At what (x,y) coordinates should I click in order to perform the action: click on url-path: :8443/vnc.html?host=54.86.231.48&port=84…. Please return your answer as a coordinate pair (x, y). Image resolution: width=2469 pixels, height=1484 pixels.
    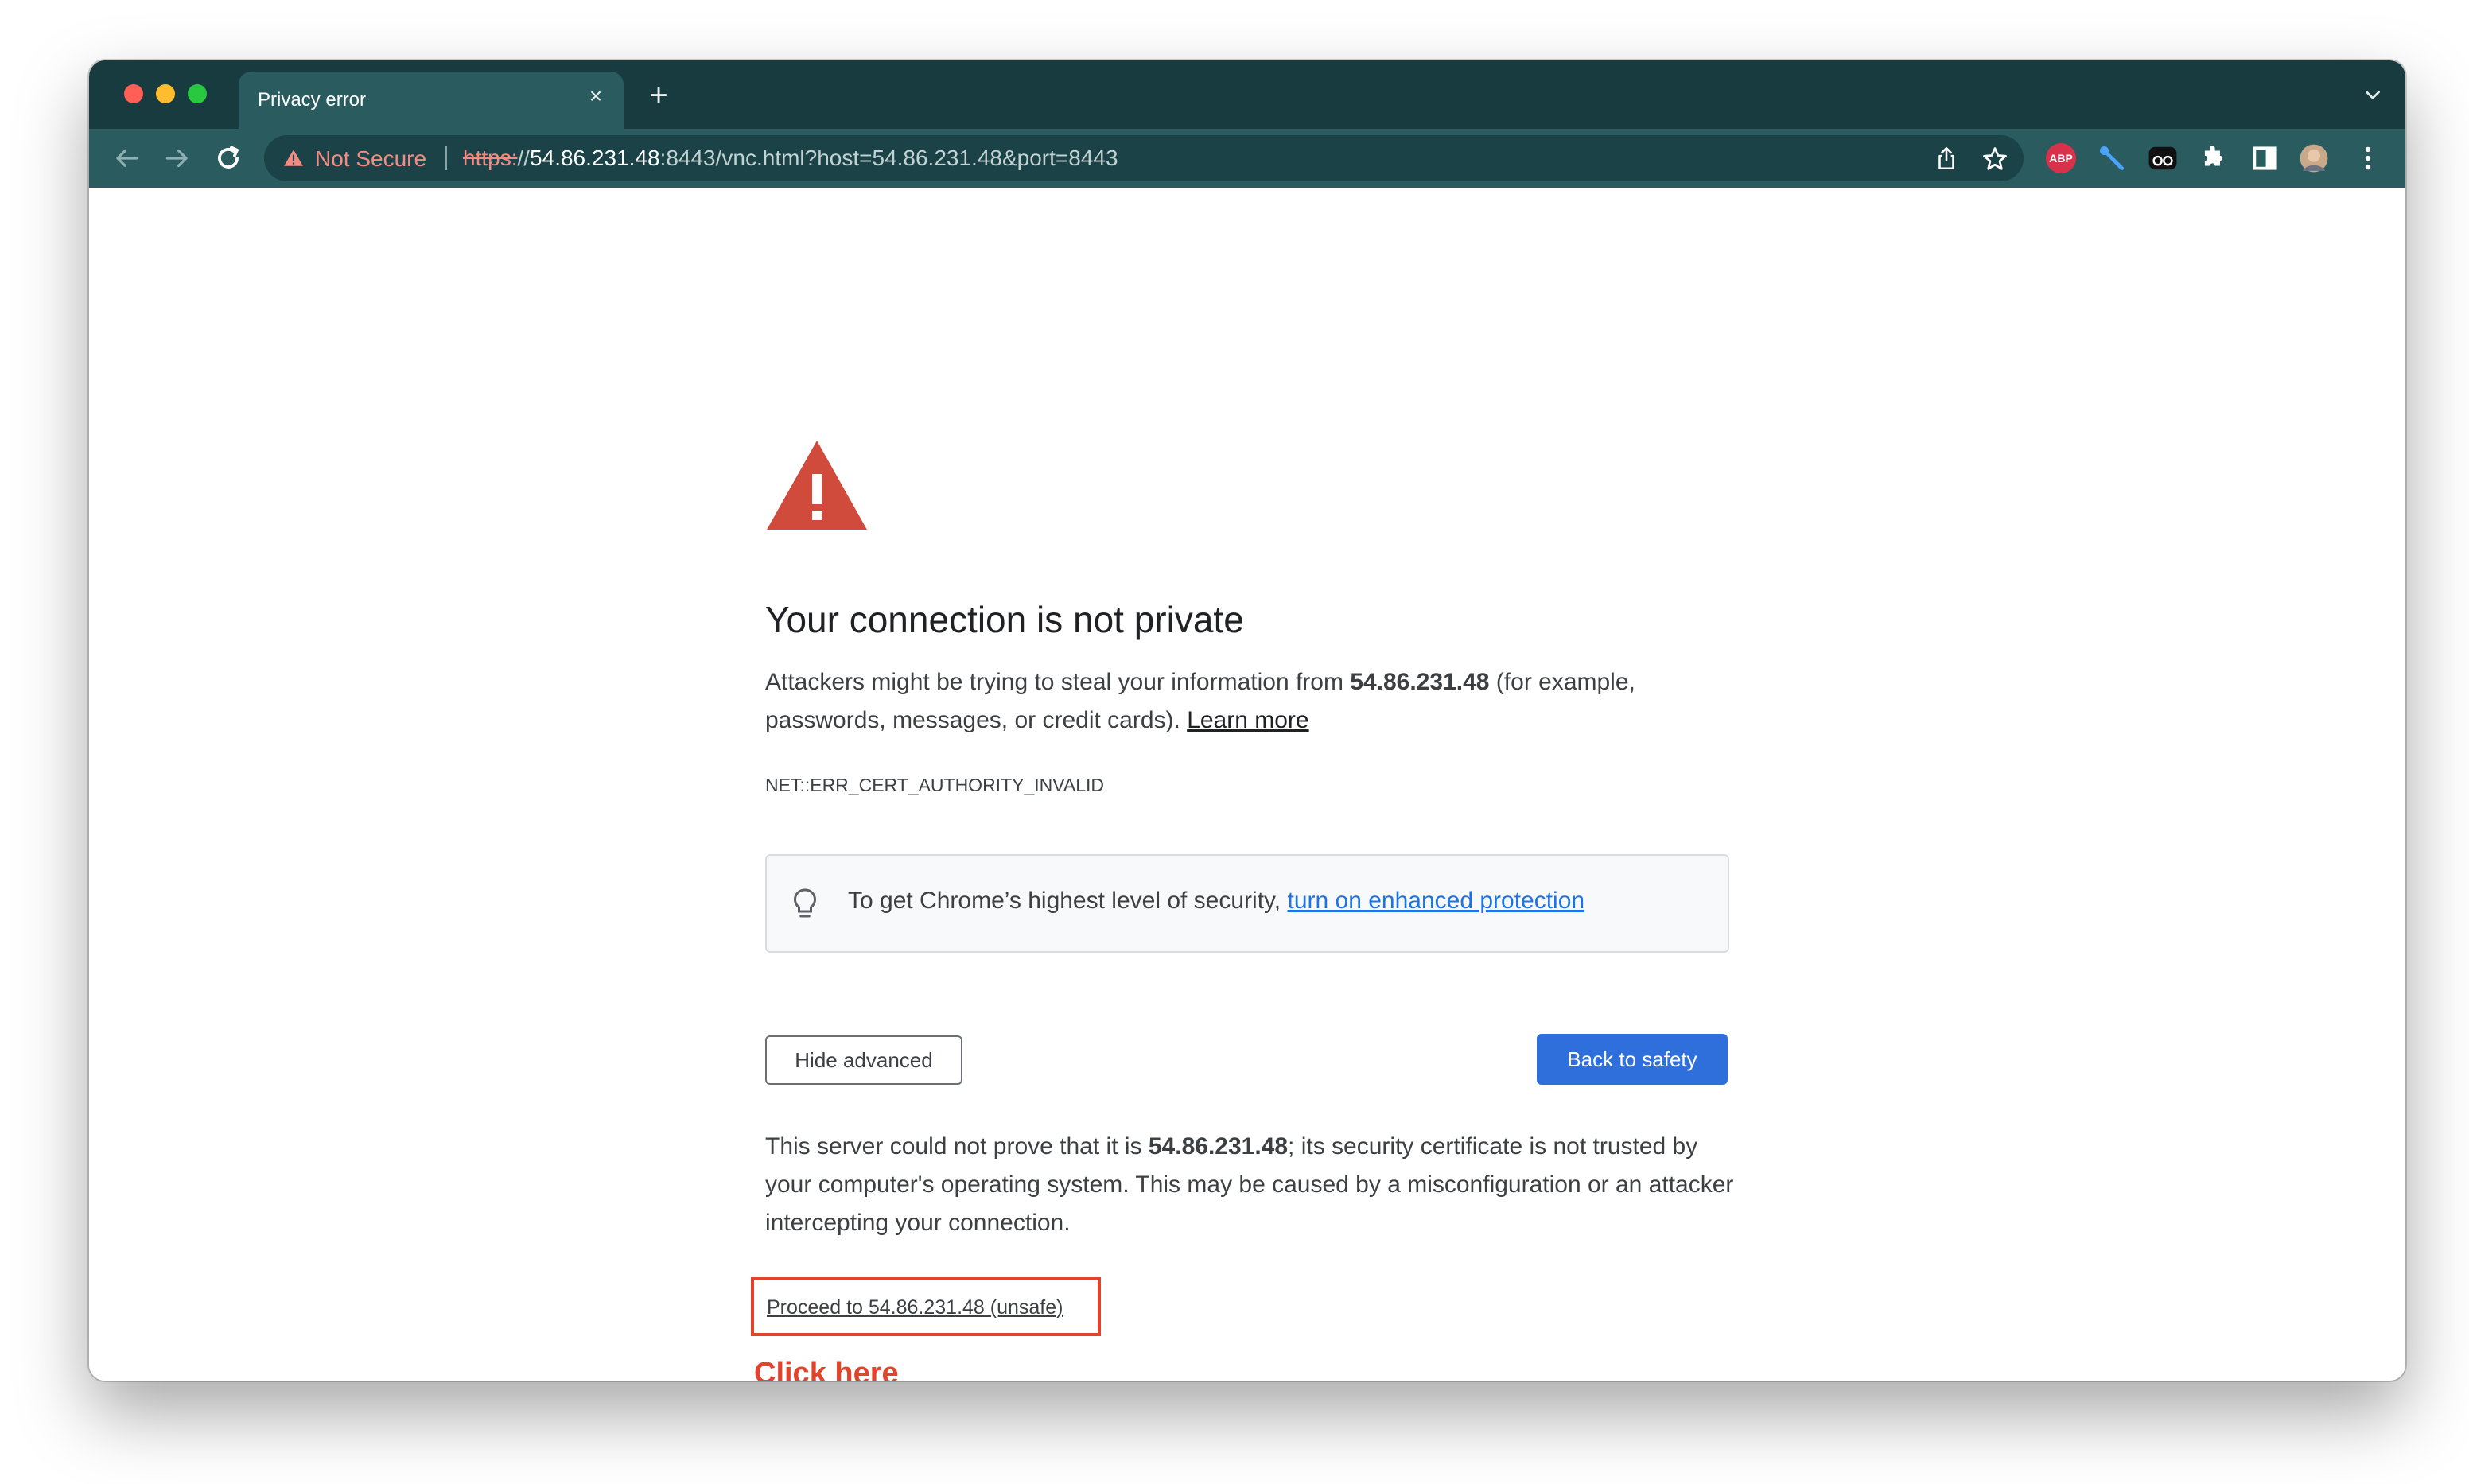
    Looking at the image, I should click on (888, 158).